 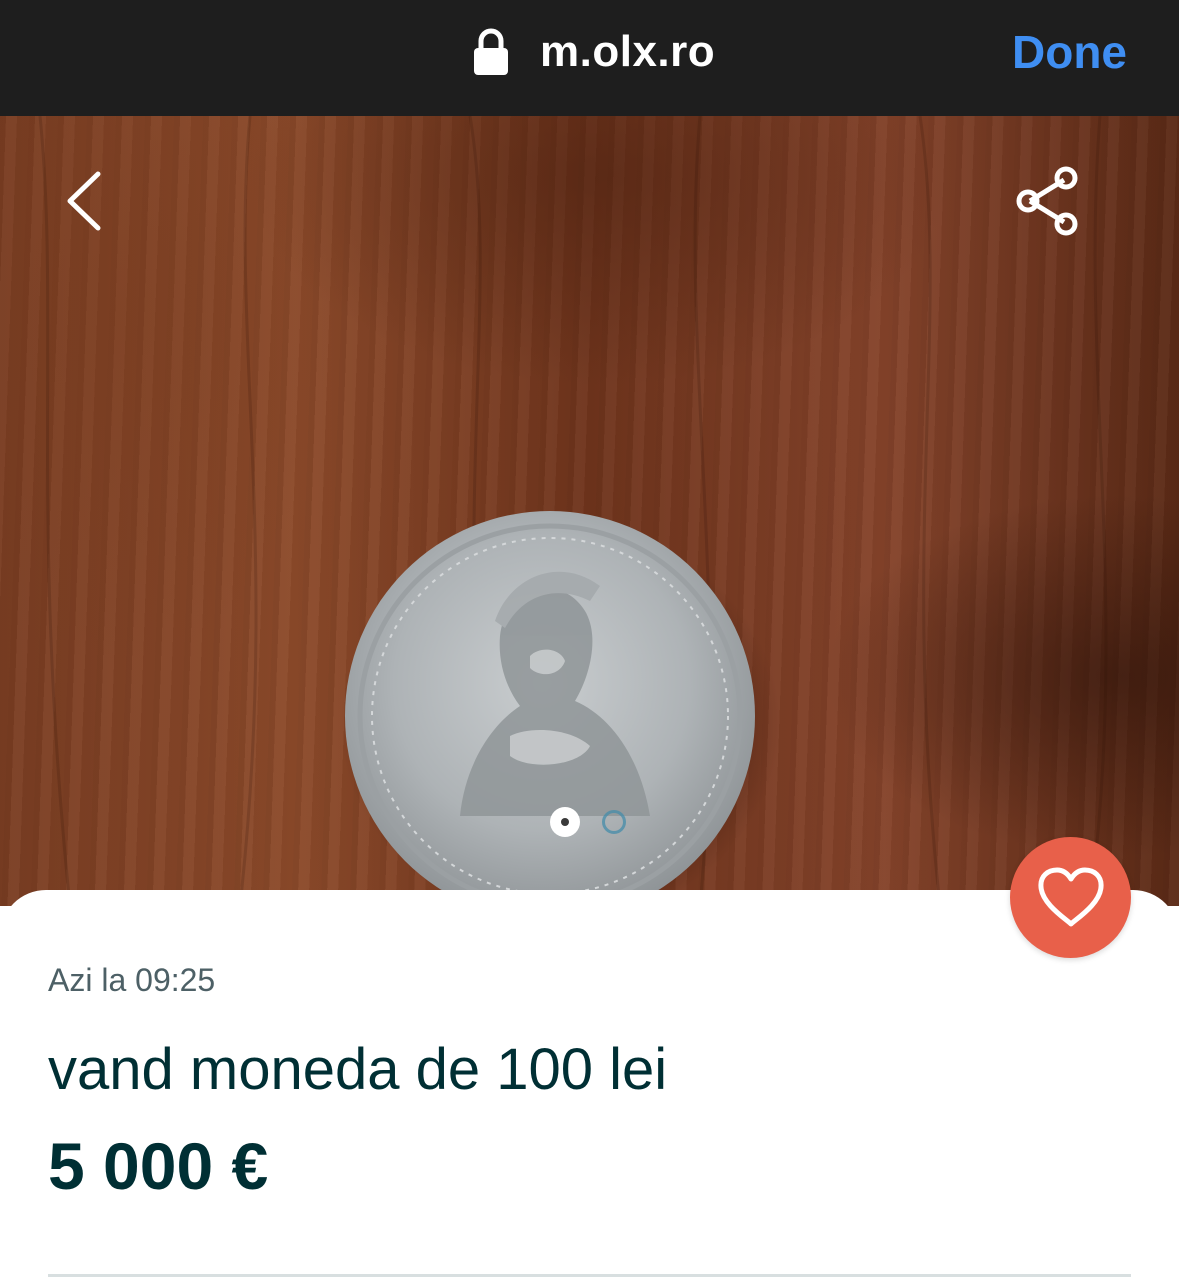 I want to click on listing-price: 5 000 €, so click(x=158, y=1166).